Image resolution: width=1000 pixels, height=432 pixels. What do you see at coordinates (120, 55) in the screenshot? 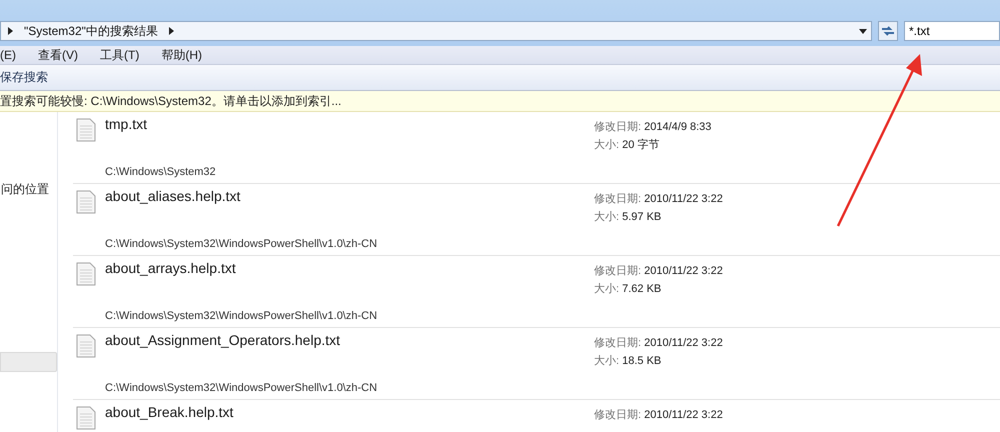
I see `menu-item: 工具(T)` at bounding box center [120, 55].